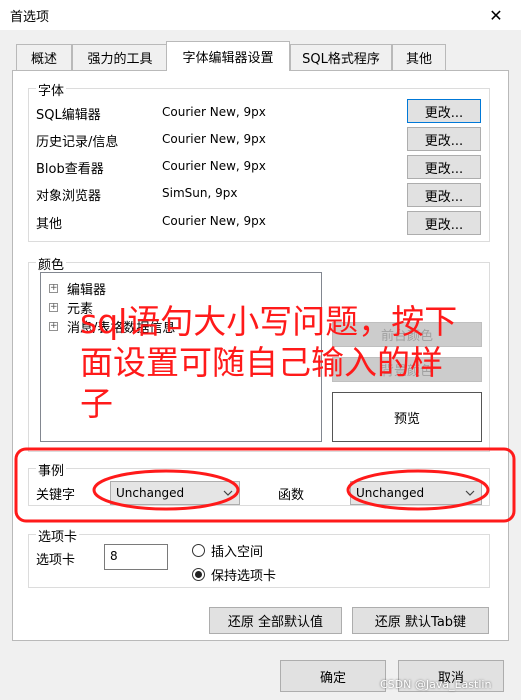  I want to click on annotation-circle-keyword, so click(166, 490).